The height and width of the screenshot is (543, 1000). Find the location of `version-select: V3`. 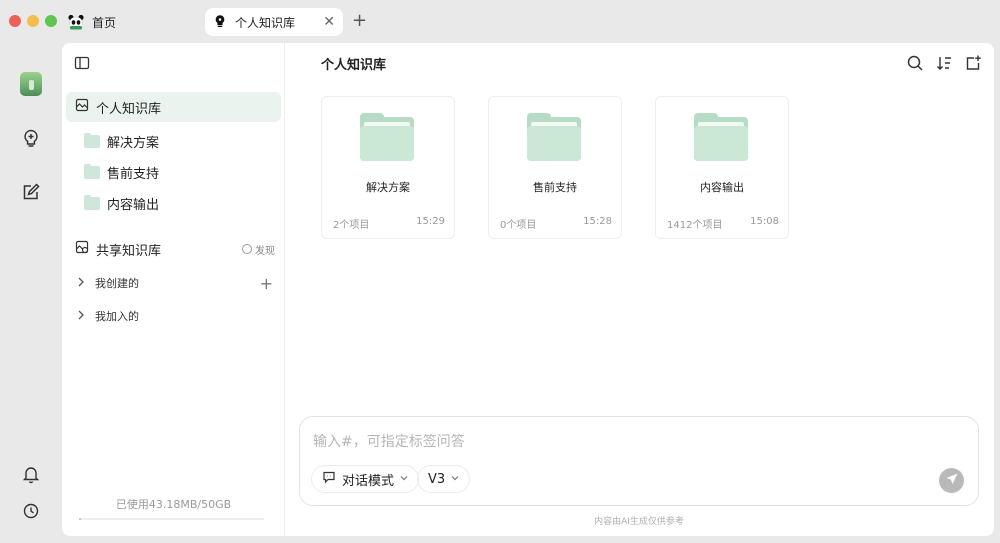

version-select: V3 is located at coordinates (444, 479).